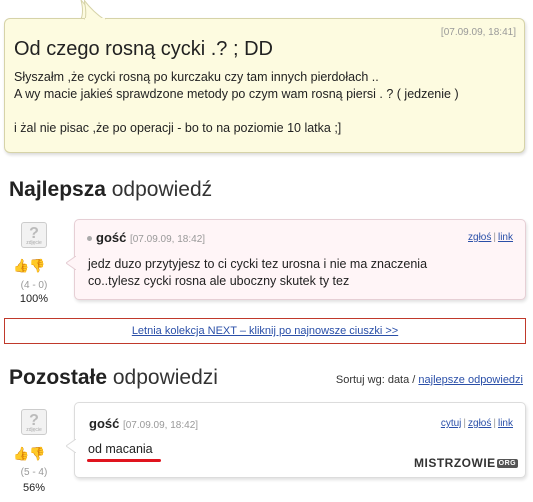 Image resolution: width=533 pixels, height=502 pixels. What do you see at coordinates (34, 472) in the screenshot?
I see `vote-score: (5 - 4)` at bounding box center [34, 472].